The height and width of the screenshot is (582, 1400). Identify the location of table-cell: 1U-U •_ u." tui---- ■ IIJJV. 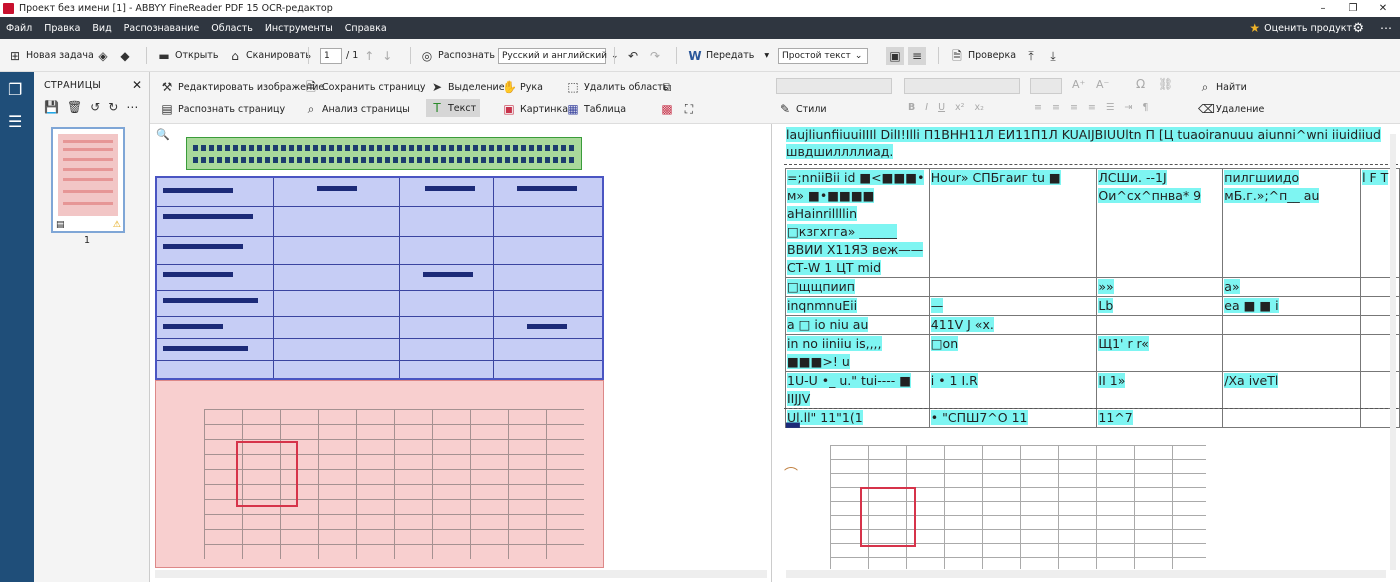
(857, 390).